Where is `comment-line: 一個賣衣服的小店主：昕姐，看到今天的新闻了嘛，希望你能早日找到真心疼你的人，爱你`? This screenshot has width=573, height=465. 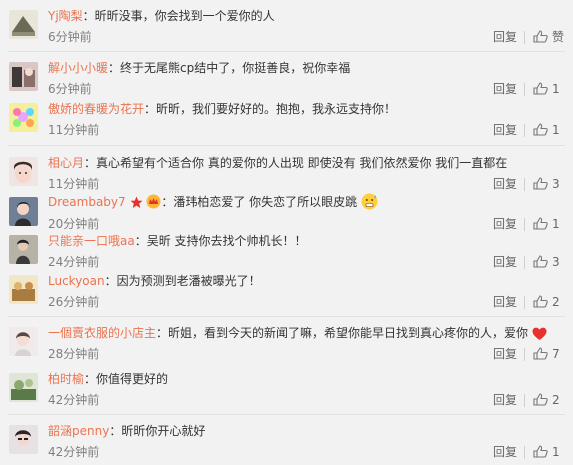
comment-line: 一個賣衣服的小店主：昕姐，看到今天的新闻了嘛，希望你能早日找到真心疼你的人，爱你 is located at coordinates (297, 333).